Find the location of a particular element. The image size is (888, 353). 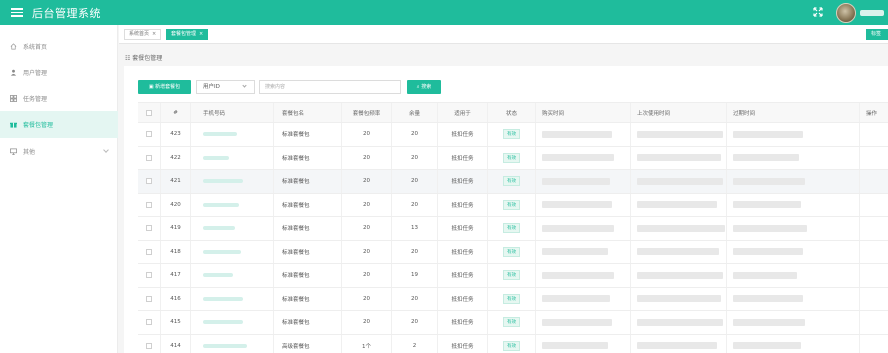

search-button: ⌕ 搜索 is located at coordinates (424, 87).